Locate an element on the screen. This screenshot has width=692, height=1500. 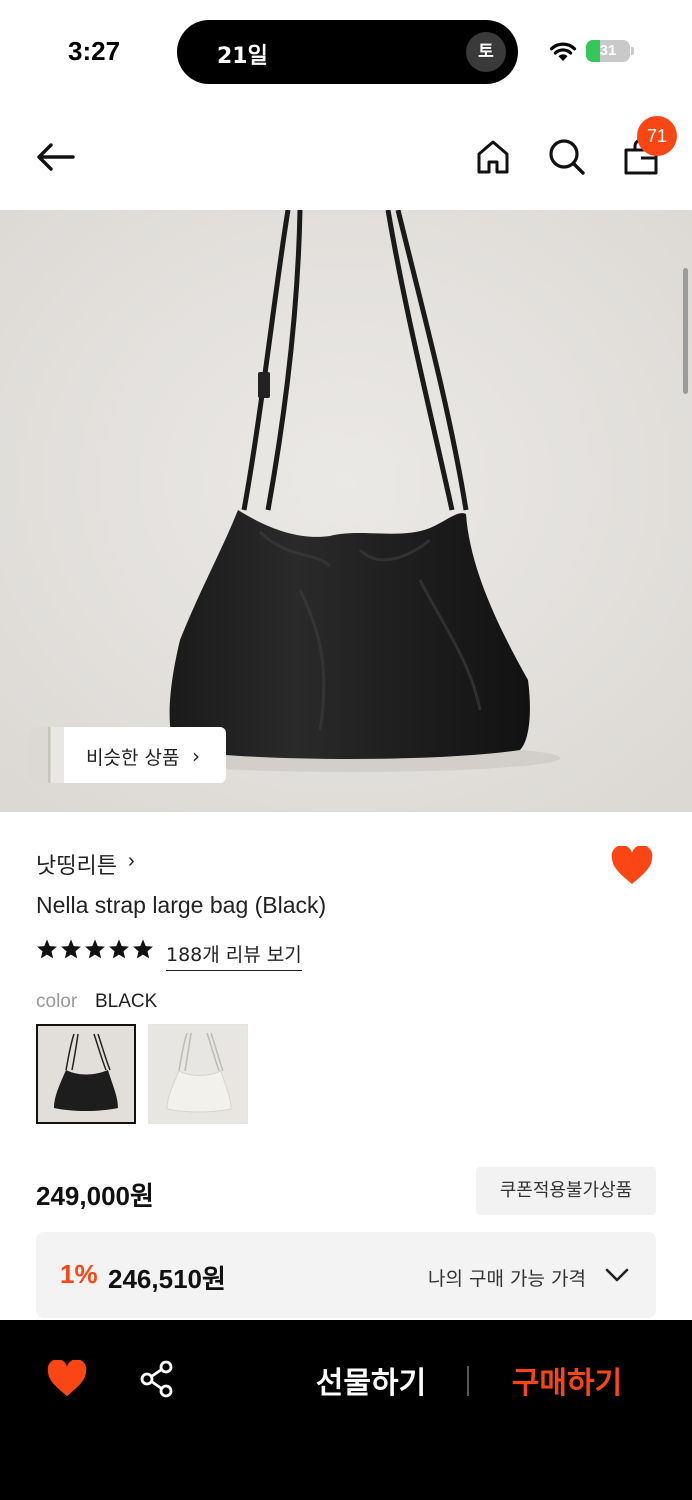
battery-level: 31 is located at coordinates (608, 50).